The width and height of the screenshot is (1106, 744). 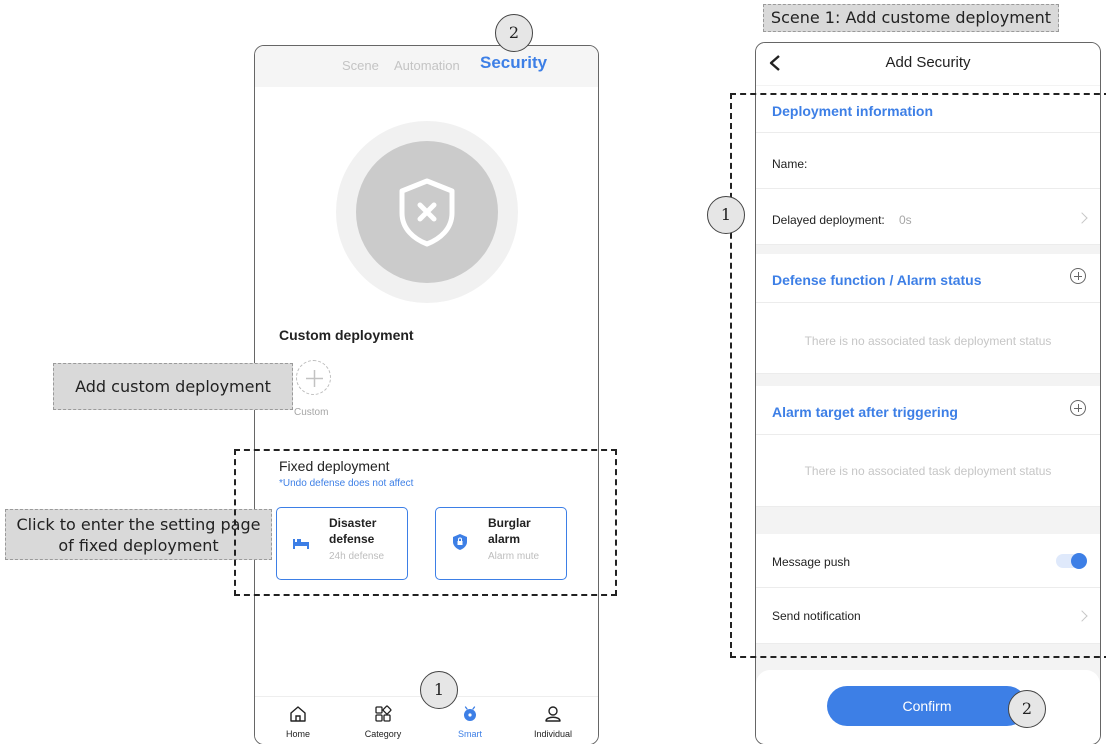 I want to click on add-custom-button, so click(x=313, y=377).